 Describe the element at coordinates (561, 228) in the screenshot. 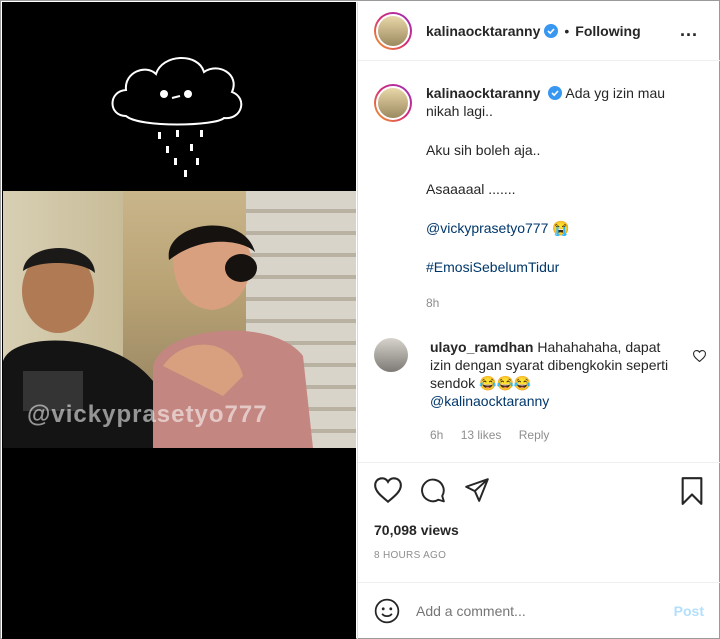

I see `crying-emoji: 😭` at that location.